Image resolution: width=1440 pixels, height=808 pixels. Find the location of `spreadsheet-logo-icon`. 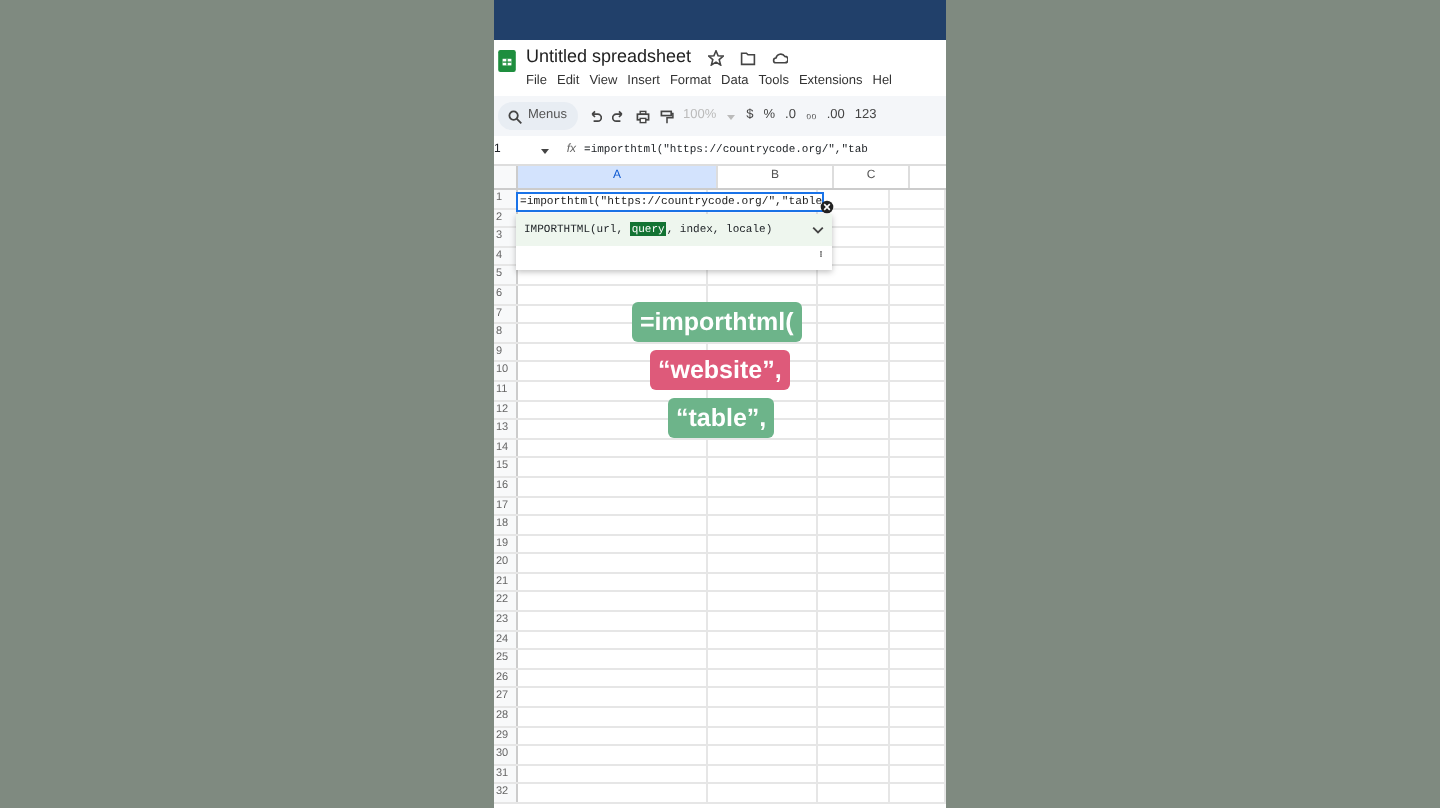

spreadsheet-logo-icon is located at coordinates (507, 61).